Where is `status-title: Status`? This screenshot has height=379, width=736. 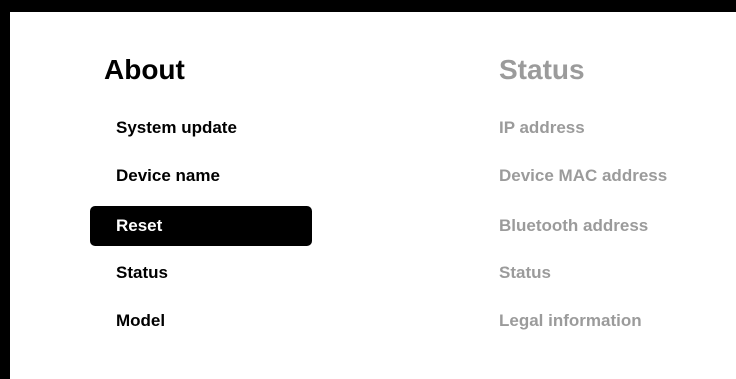 status-title: Status is located at coordinates (542, 69).